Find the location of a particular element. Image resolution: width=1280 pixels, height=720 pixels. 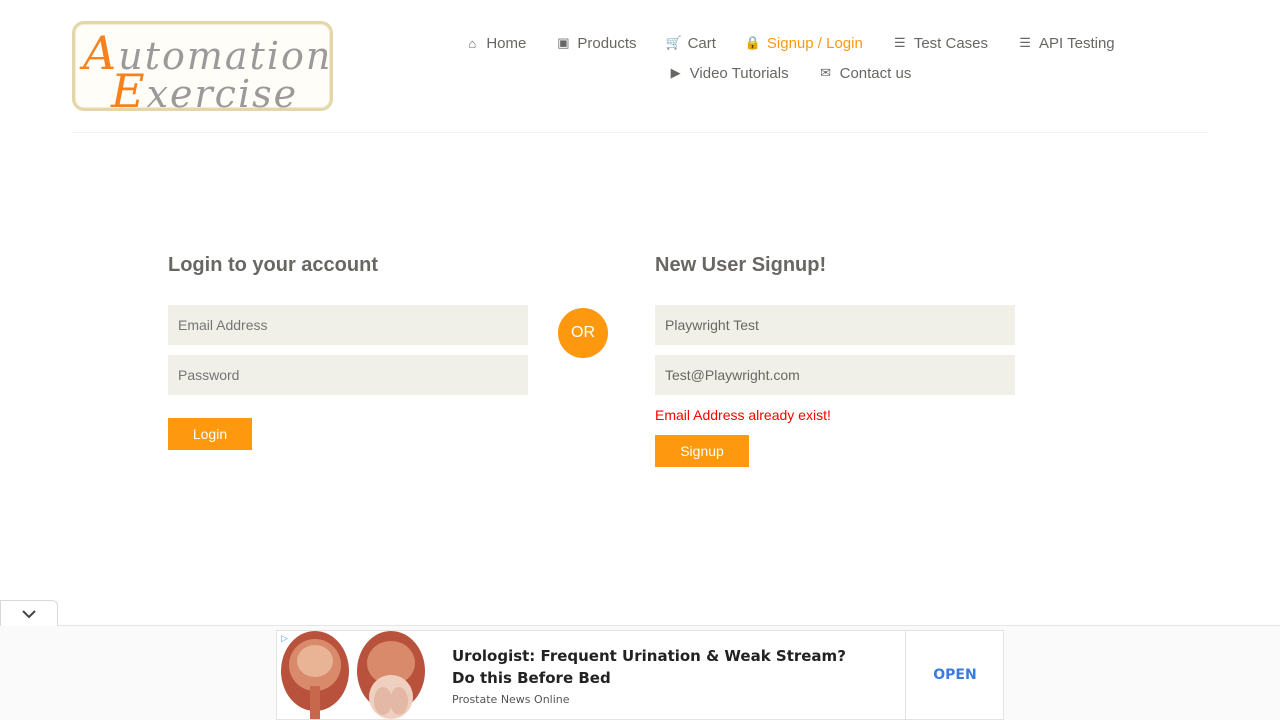

lock-icon: 🔒 is located at coordinates (752, 42).